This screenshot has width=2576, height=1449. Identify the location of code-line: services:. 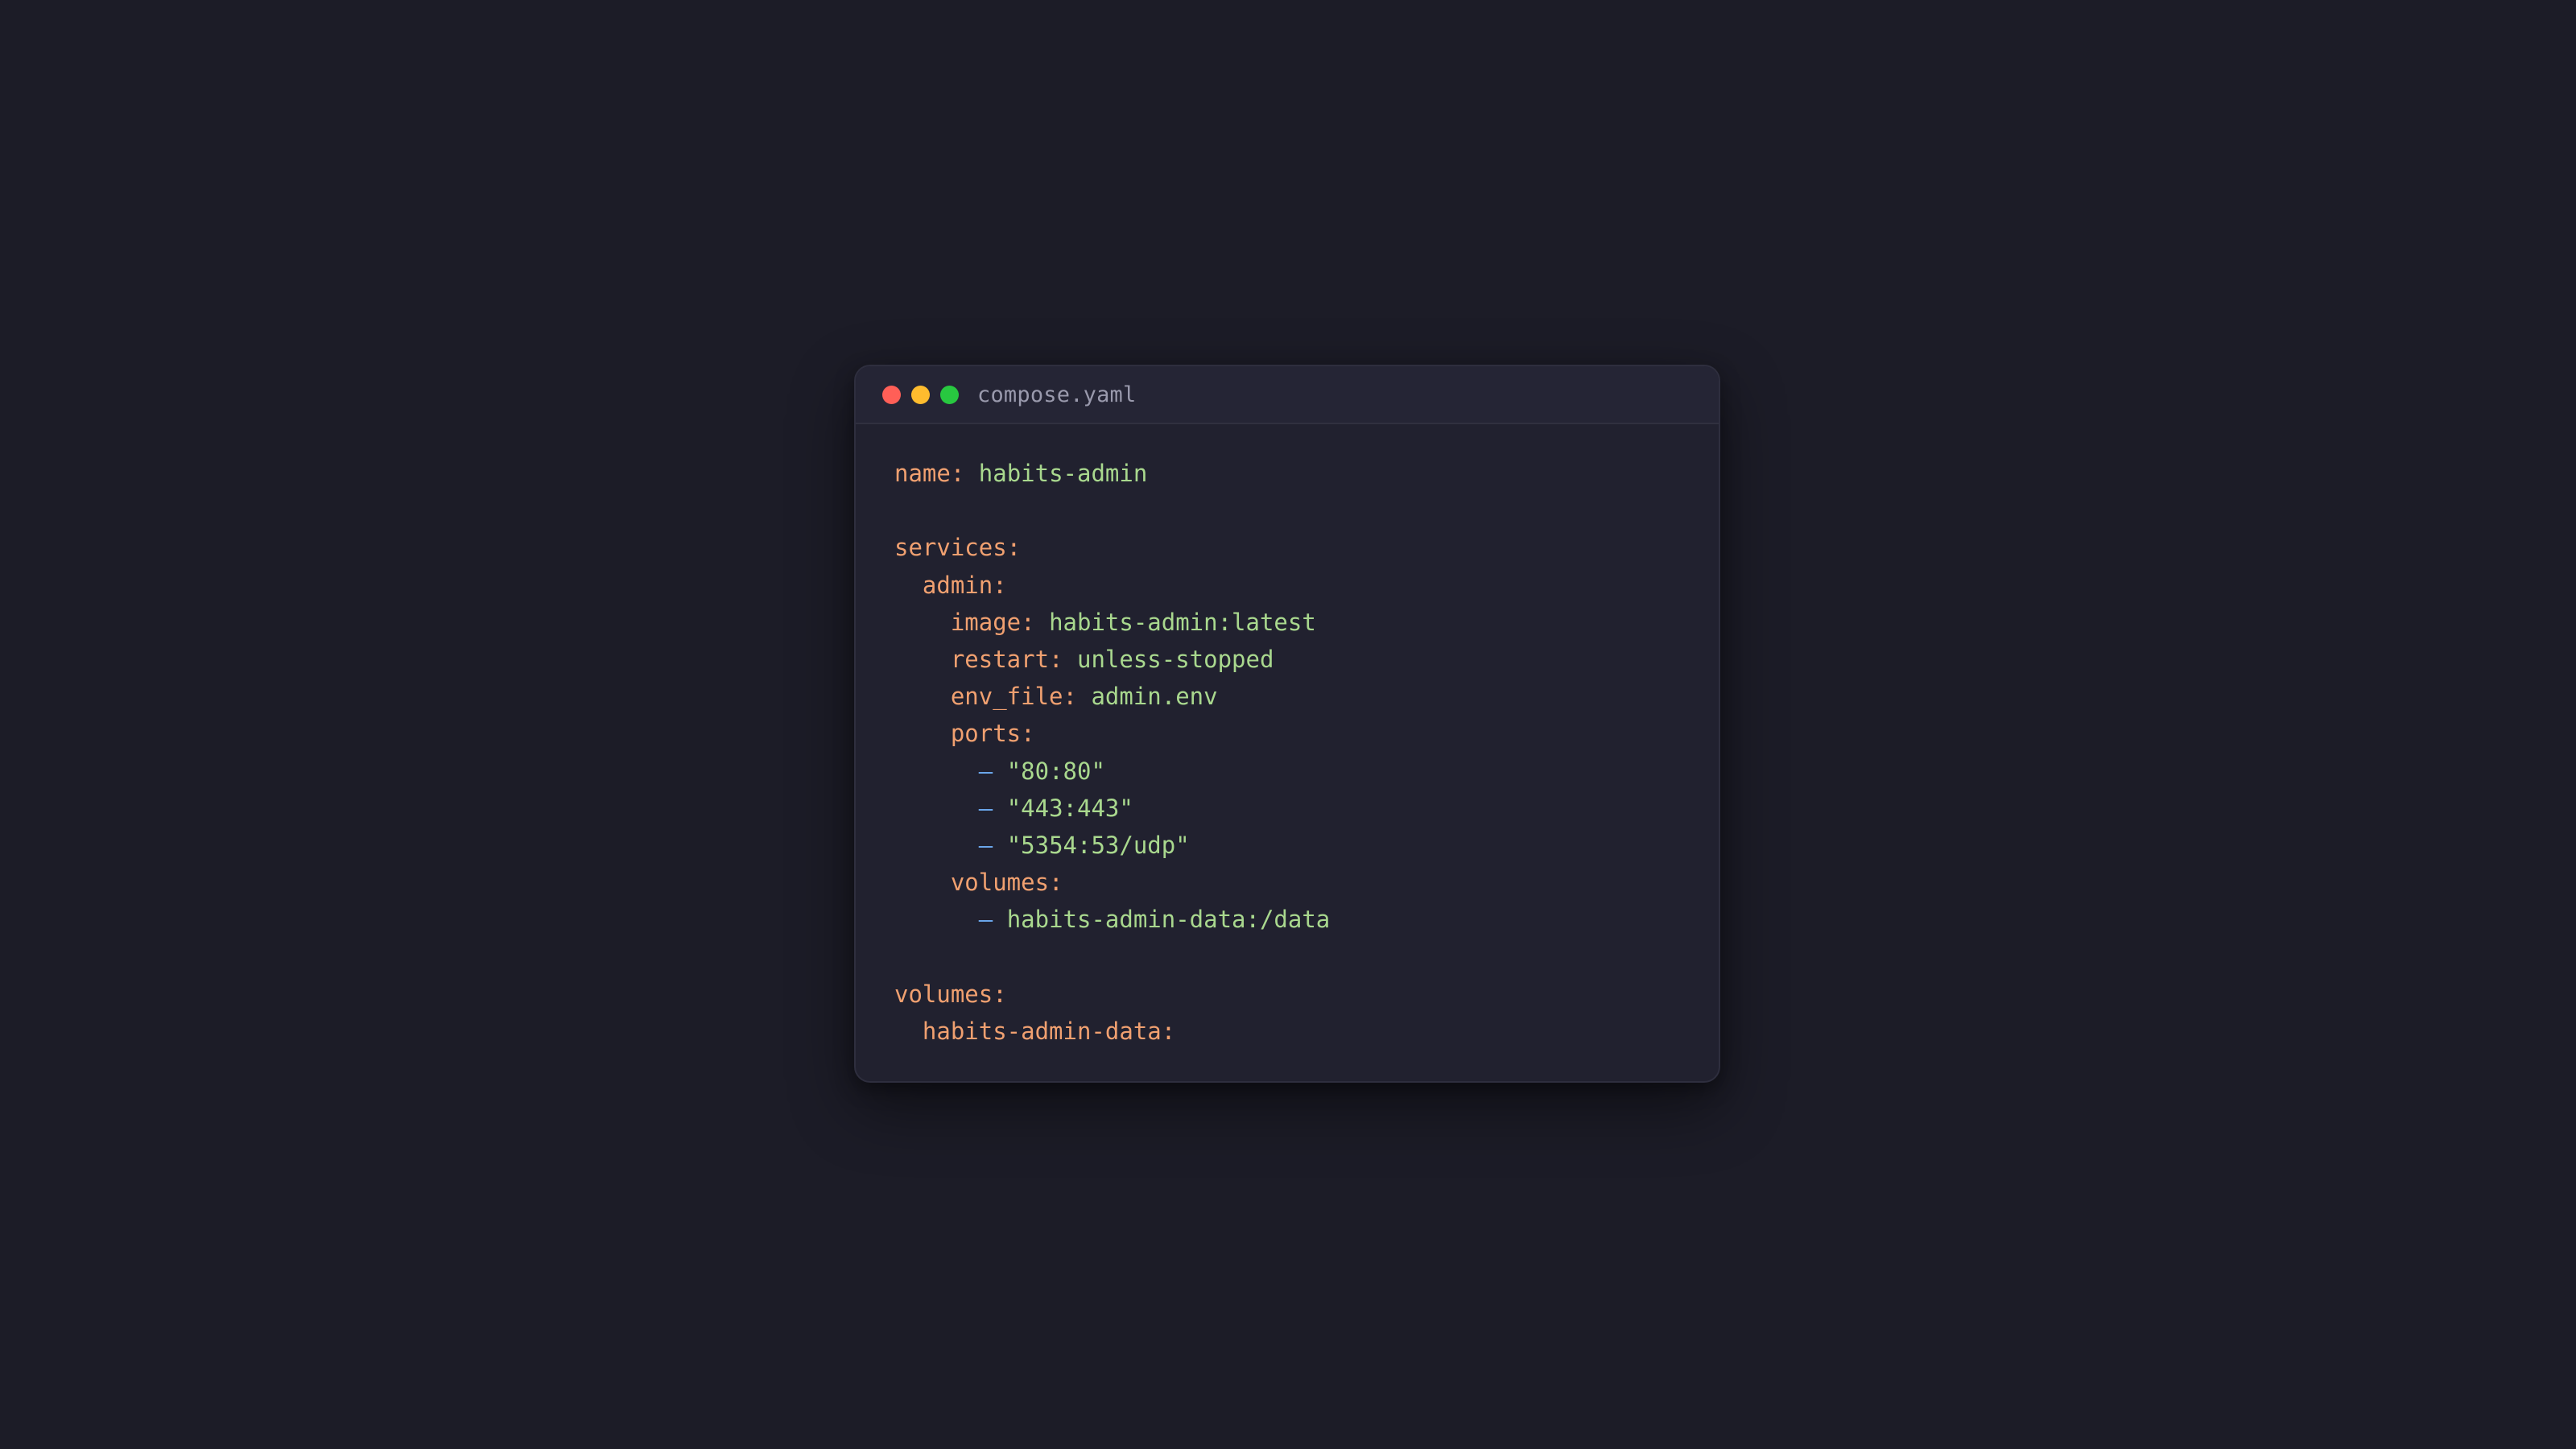
(1306, 547).